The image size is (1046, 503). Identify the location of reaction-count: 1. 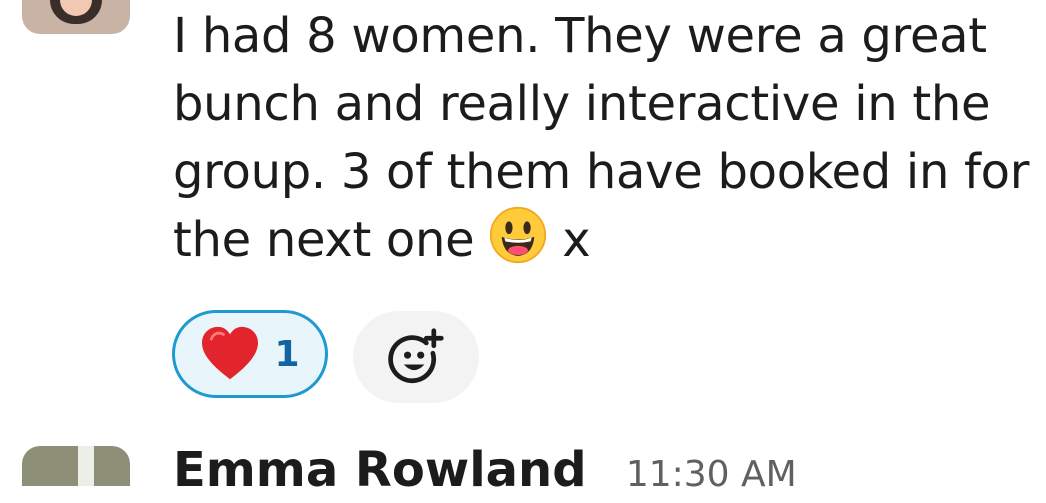
(287, 354).